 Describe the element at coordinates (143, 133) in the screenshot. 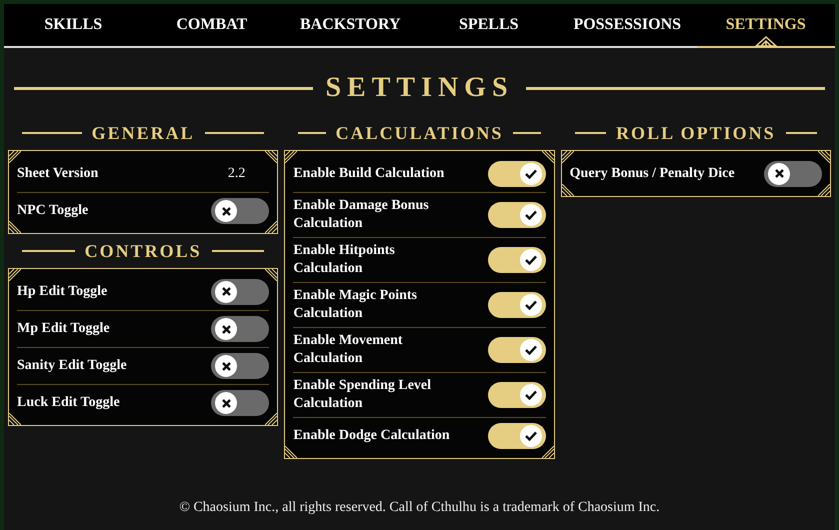

I see `section-title: GENERAL` at that location.